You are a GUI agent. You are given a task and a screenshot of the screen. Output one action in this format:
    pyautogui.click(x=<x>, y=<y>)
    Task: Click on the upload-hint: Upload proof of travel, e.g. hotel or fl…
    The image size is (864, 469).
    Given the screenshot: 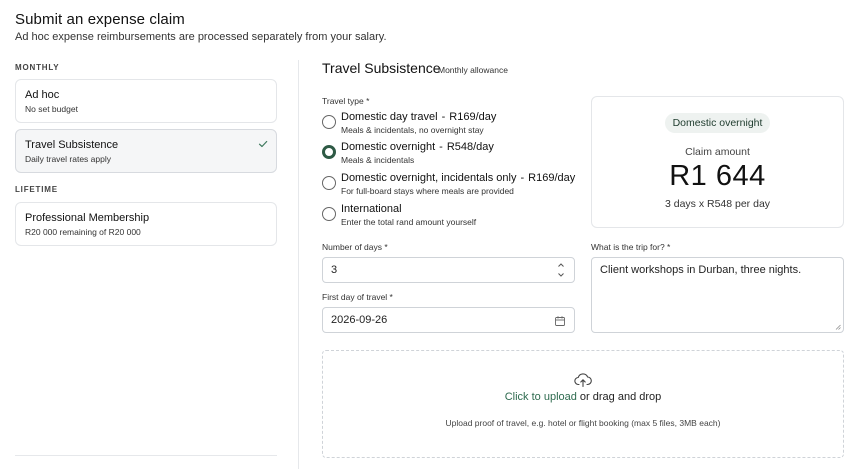 What is the action you would take?
    pyautogui.click(x=583, y=423)
    